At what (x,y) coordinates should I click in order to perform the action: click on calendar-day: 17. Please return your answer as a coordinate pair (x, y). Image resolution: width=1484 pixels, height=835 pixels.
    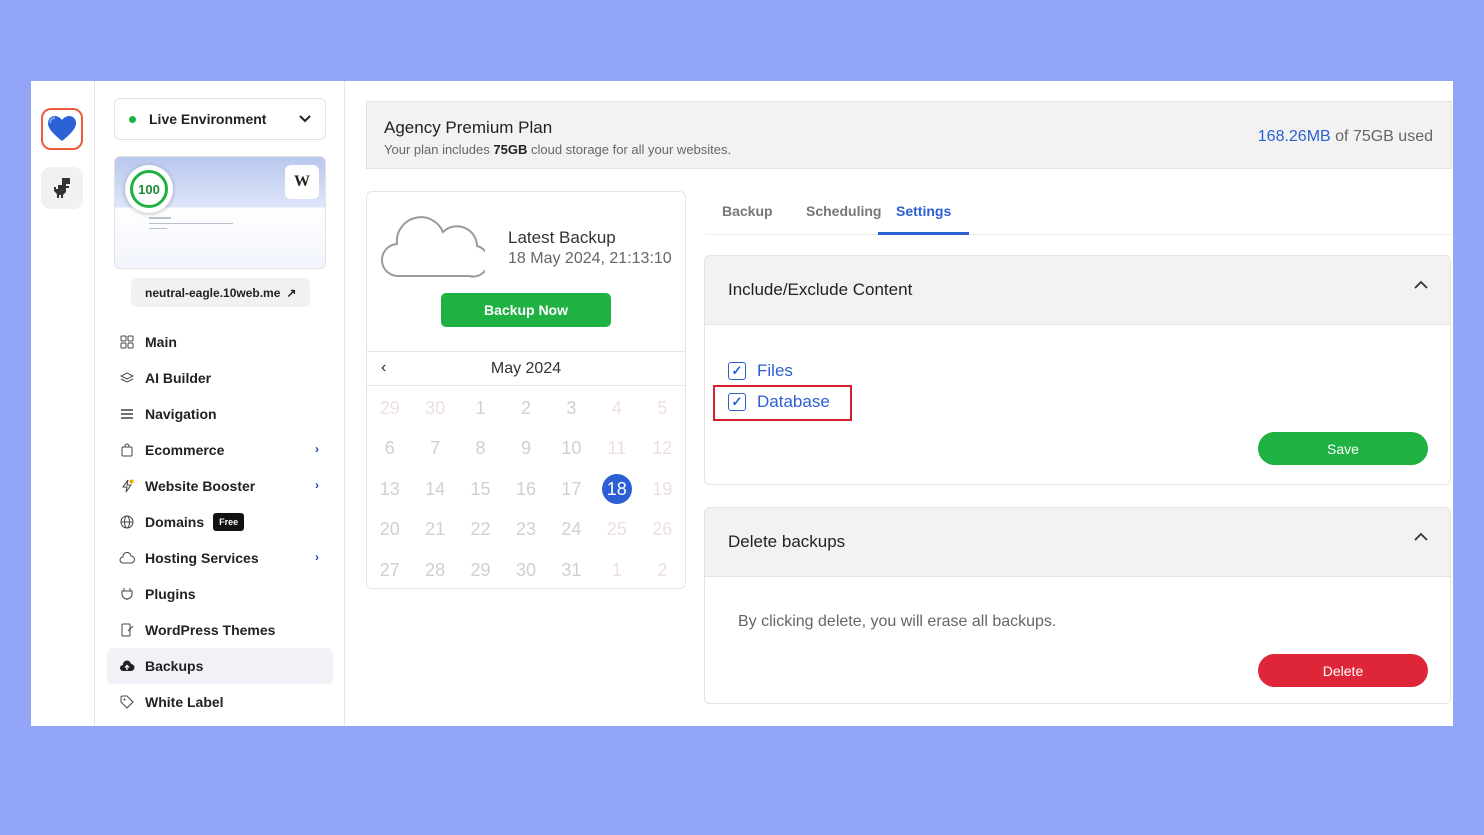
    Looking at the image, I should click on (571, 489).